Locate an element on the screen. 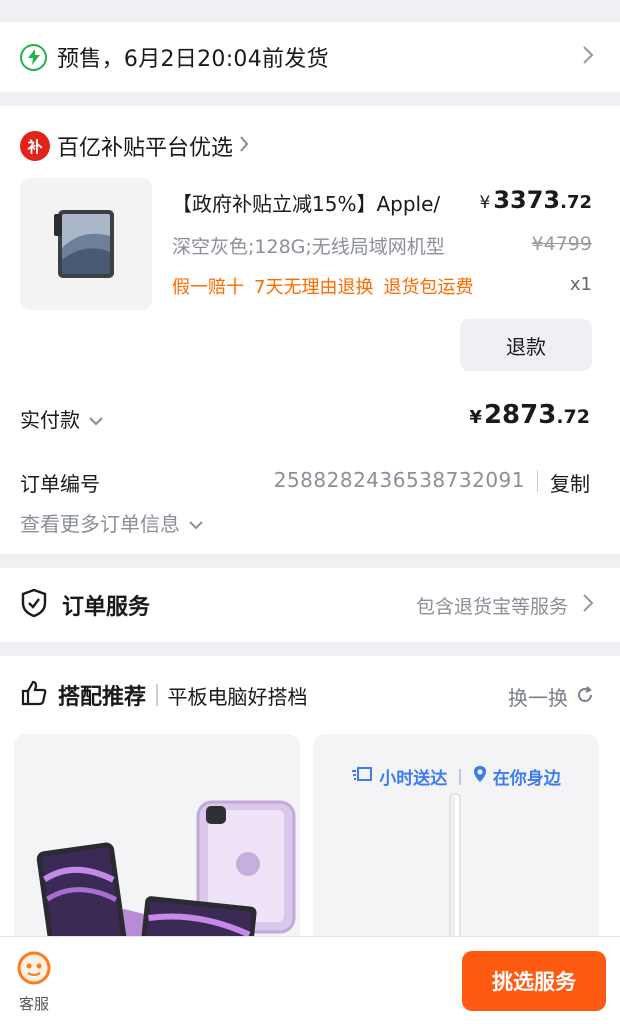 This screenshot has height=1024, width=620. swap-label: 换一换 is located at coordinates (538, 698).